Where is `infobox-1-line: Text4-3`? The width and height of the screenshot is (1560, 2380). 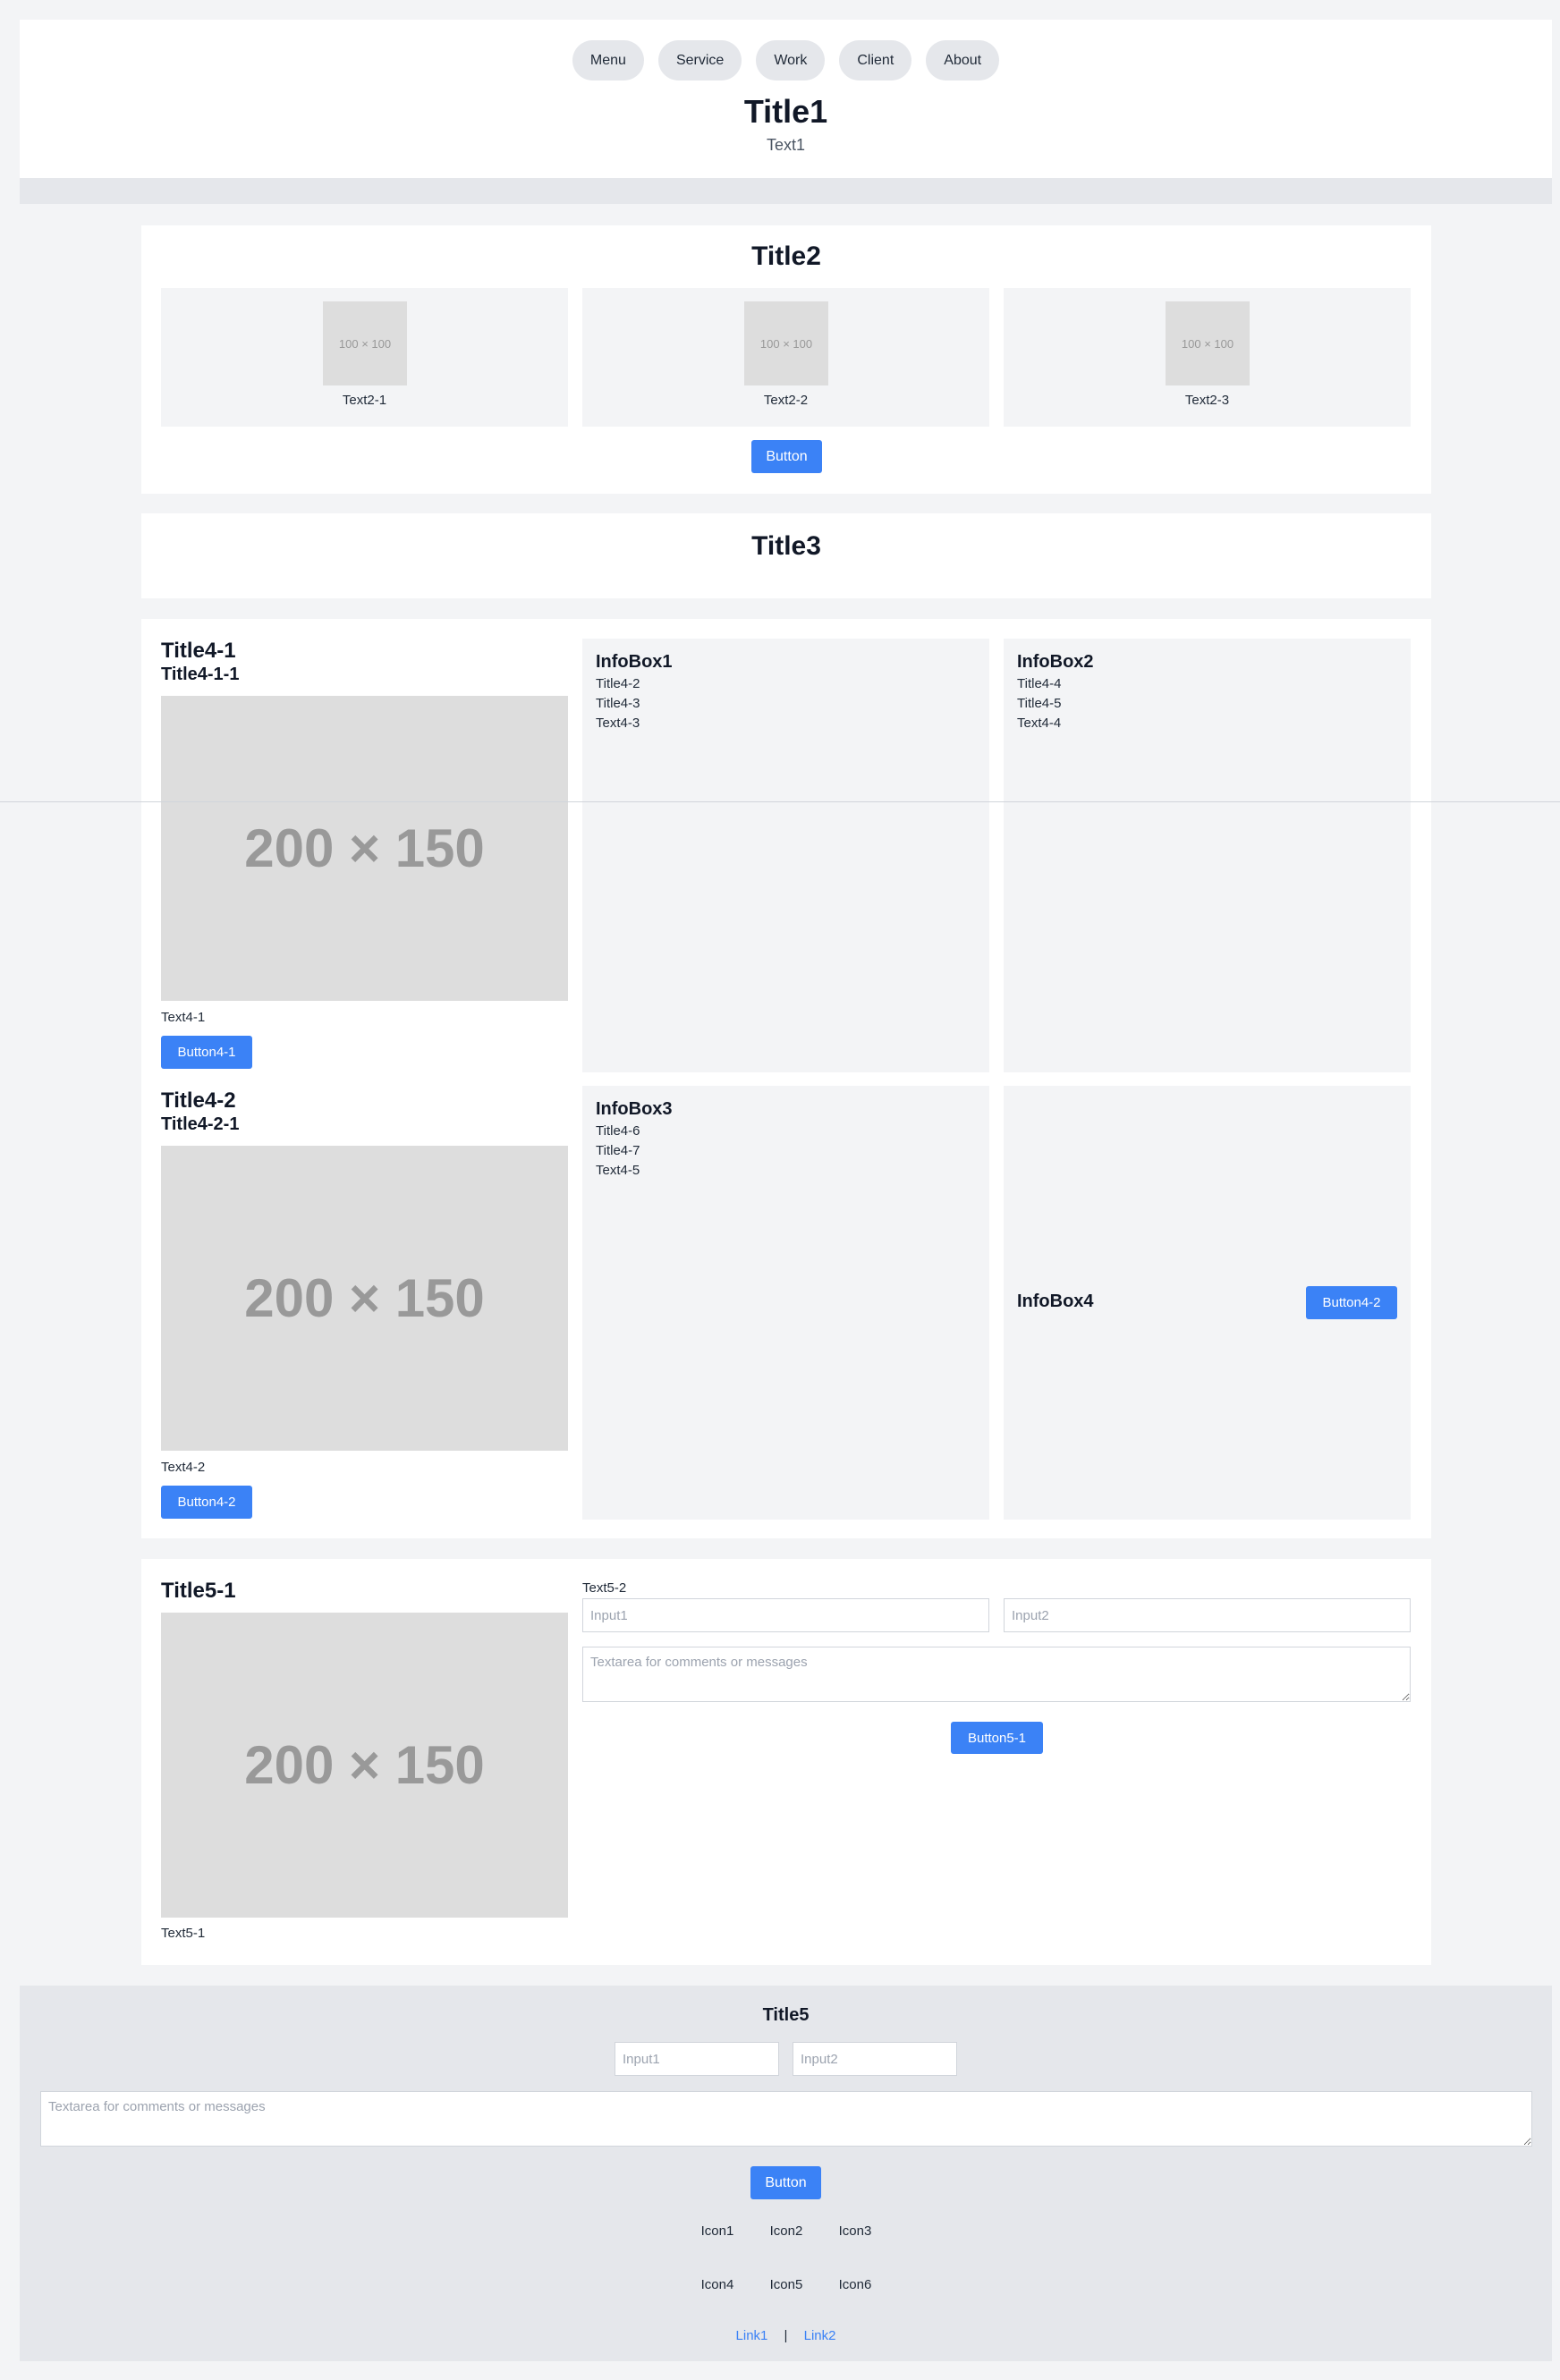 infobox-1-line: Text4-3 is located at coordinates (618, 723).